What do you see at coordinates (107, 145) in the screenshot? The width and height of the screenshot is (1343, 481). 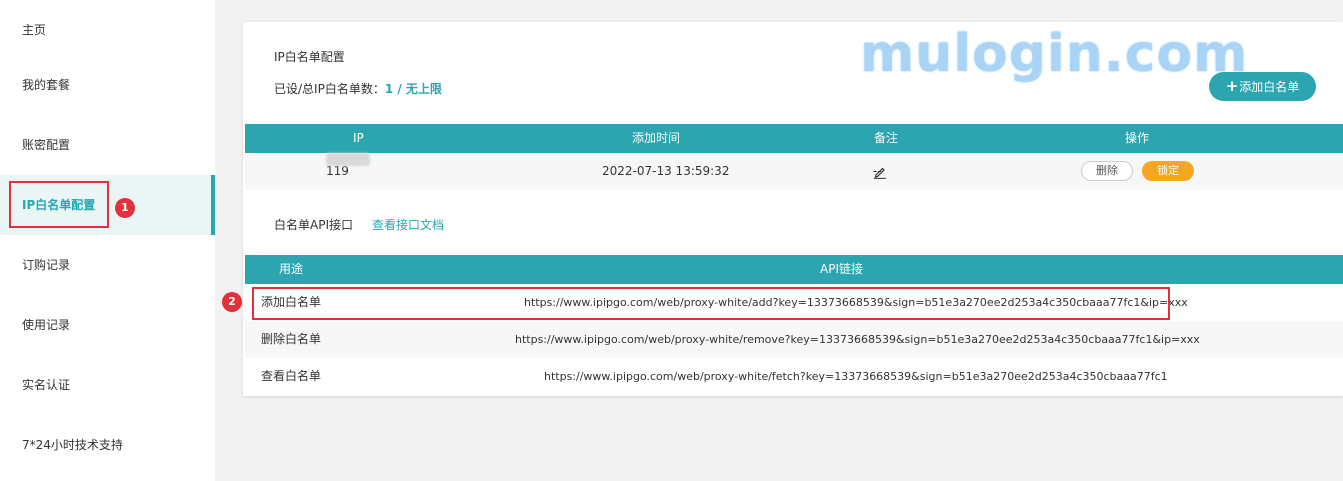 I see `sidebar-item-account-config: 账密配置` at bounding box center [107, 145].